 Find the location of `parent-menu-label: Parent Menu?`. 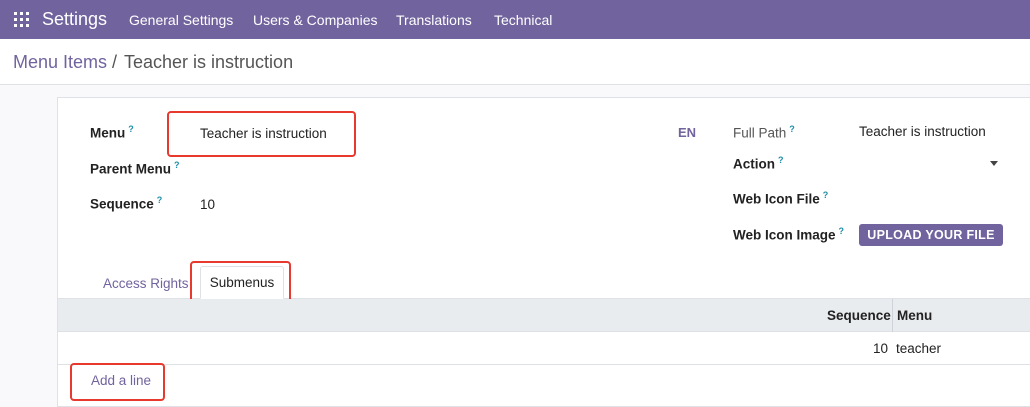

parent-menu-label: Parent Menu? is located at coordinates (135, 168).